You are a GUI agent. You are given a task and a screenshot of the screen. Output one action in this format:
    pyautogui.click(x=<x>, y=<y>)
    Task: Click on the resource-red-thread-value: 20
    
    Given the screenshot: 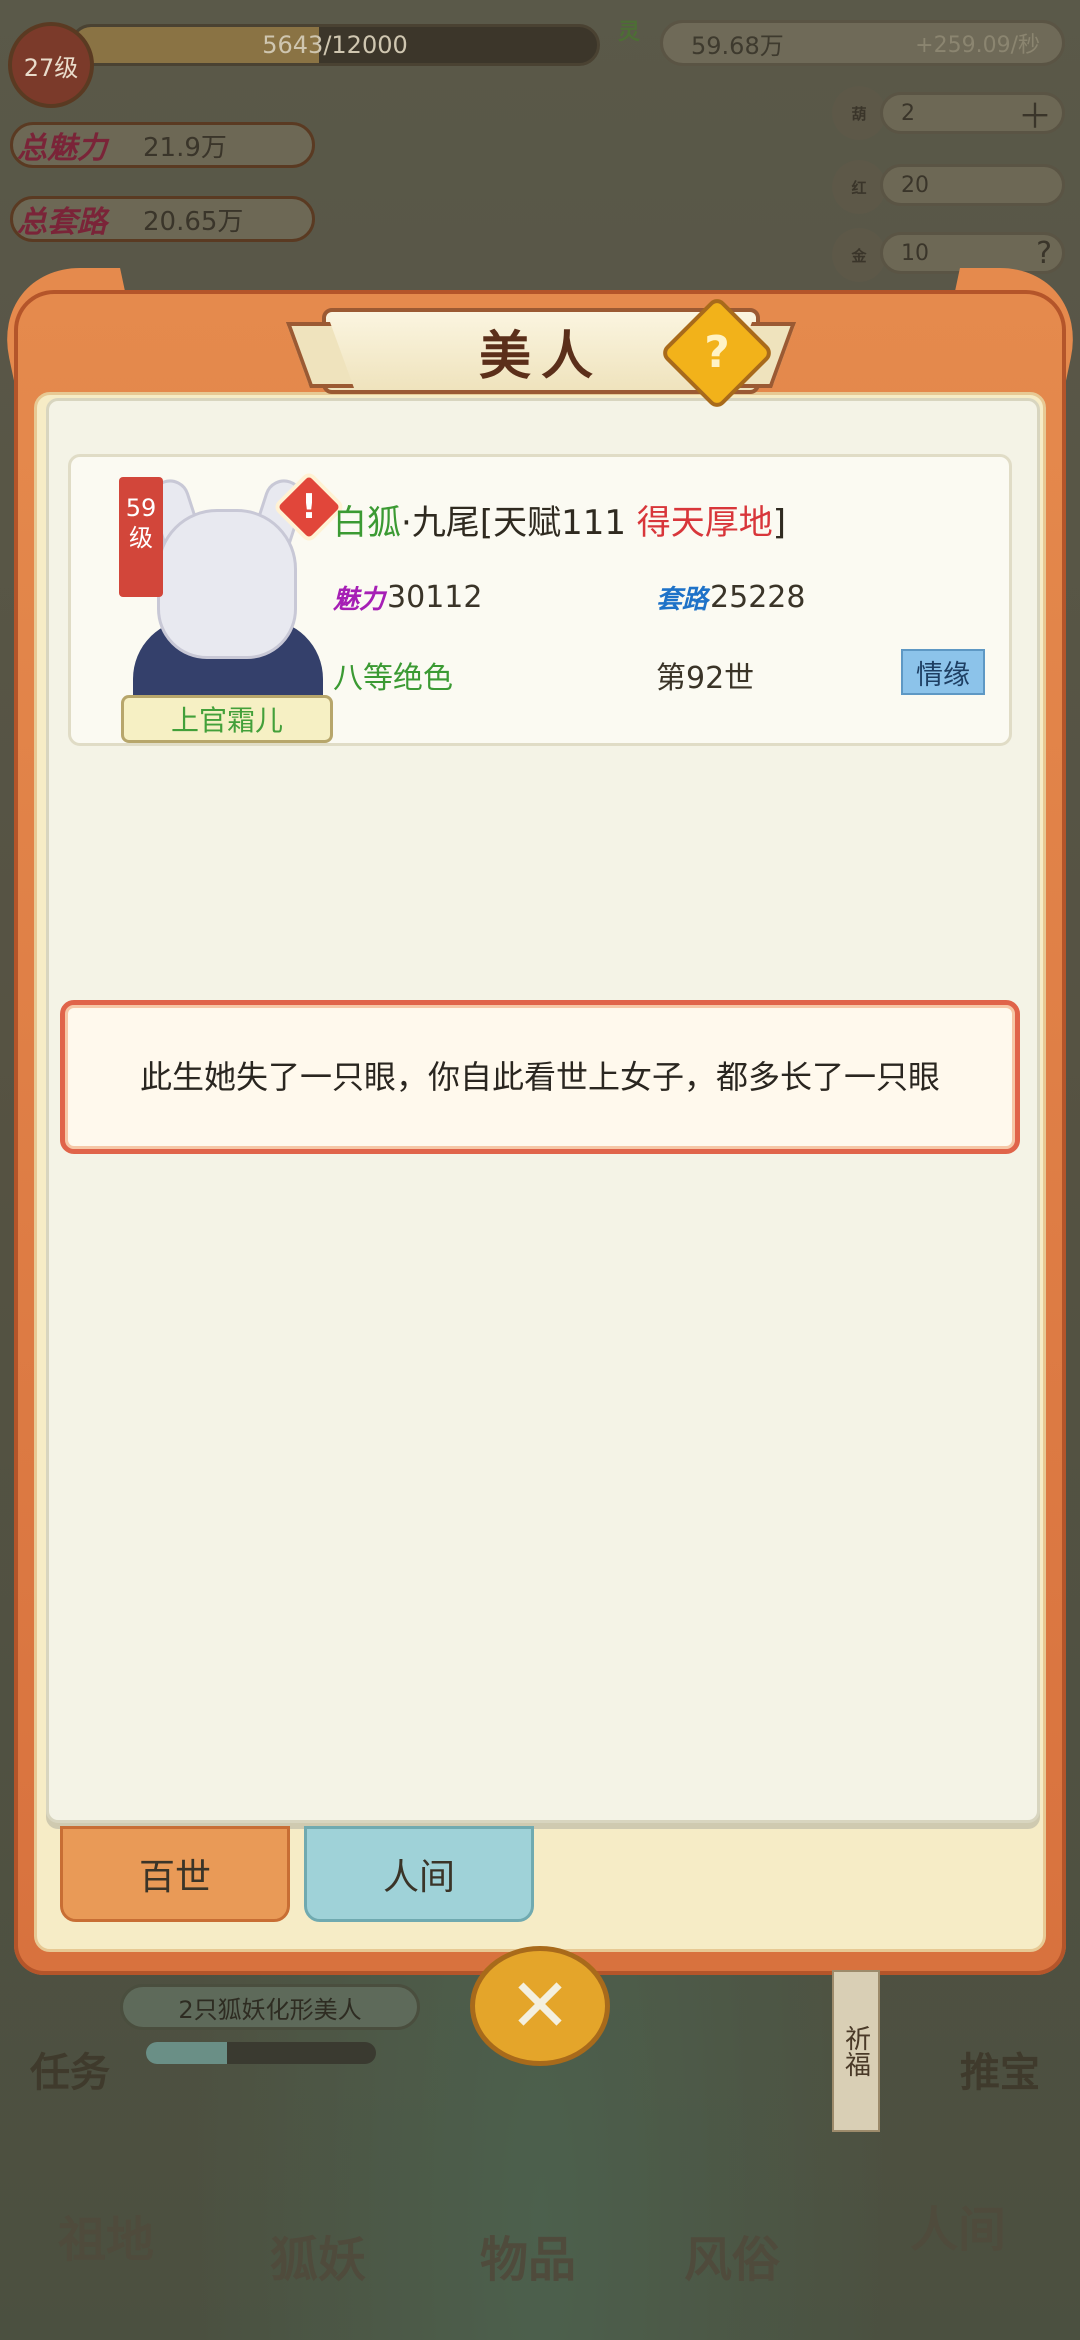 What is the action you would take?
    pyautogui.click(x=915, y=185)
    